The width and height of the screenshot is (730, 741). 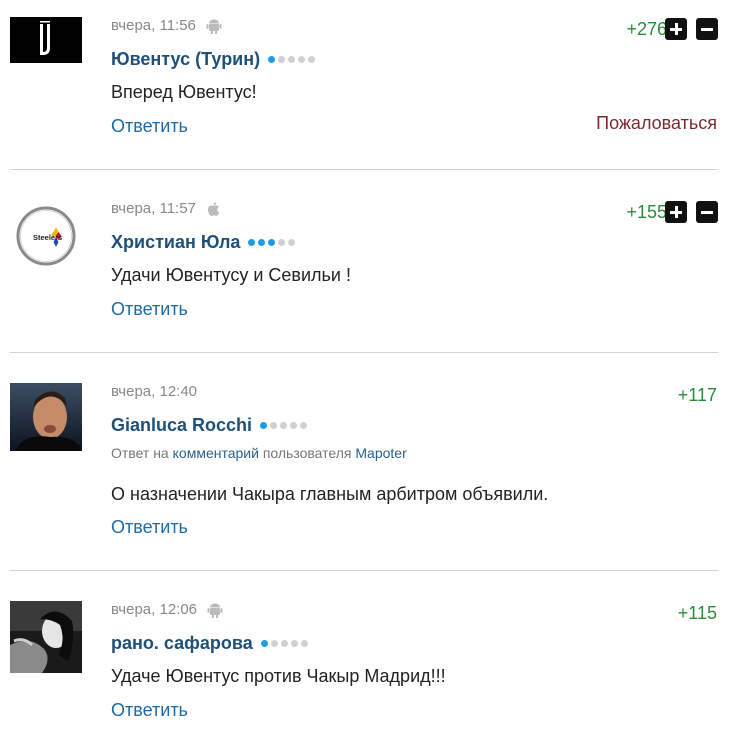 I want to click on username: рано. сафарова, so click(x=182, y=643).